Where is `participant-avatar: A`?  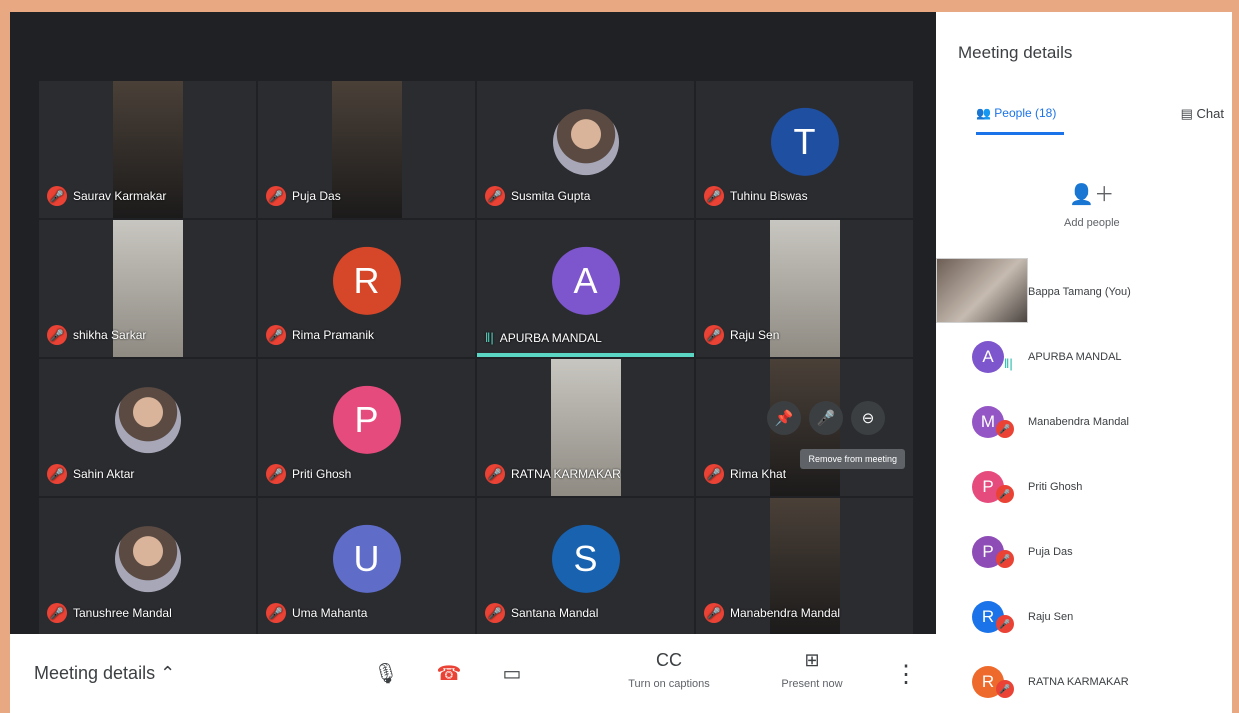
participant-avatar: A is located at coordinates (585, 280).